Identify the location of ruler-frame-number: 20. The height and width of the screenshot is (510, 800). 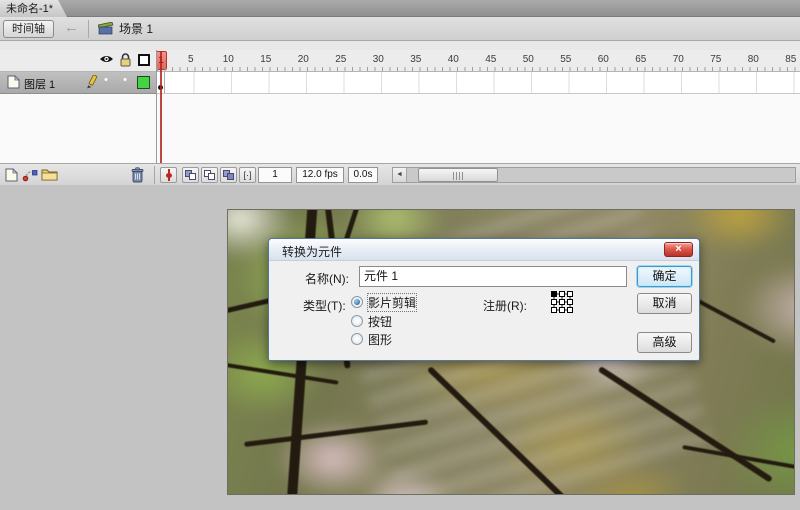
(303, 59).